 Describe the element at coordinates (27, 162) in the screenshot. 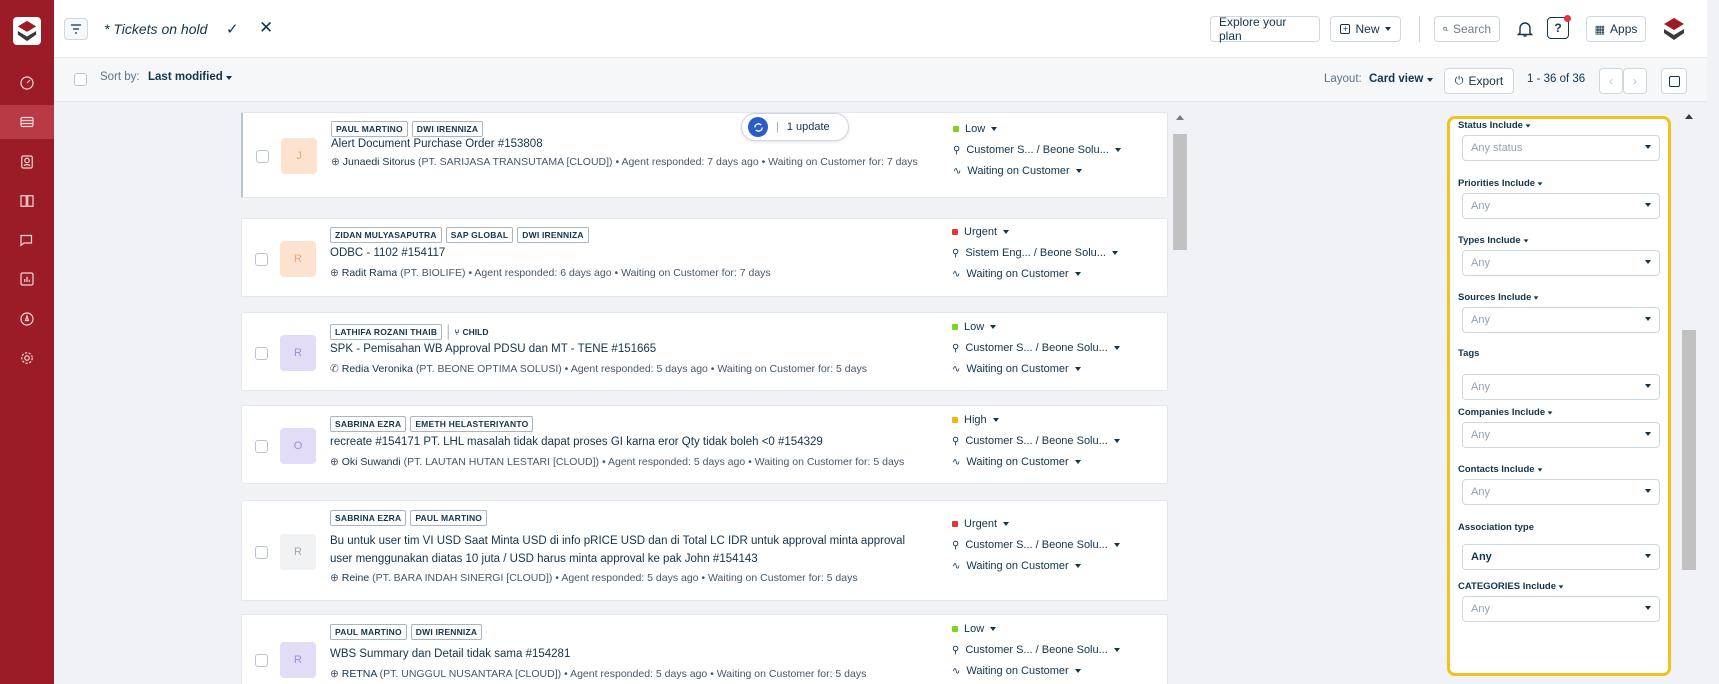

I see `nav-contacts` at that location.